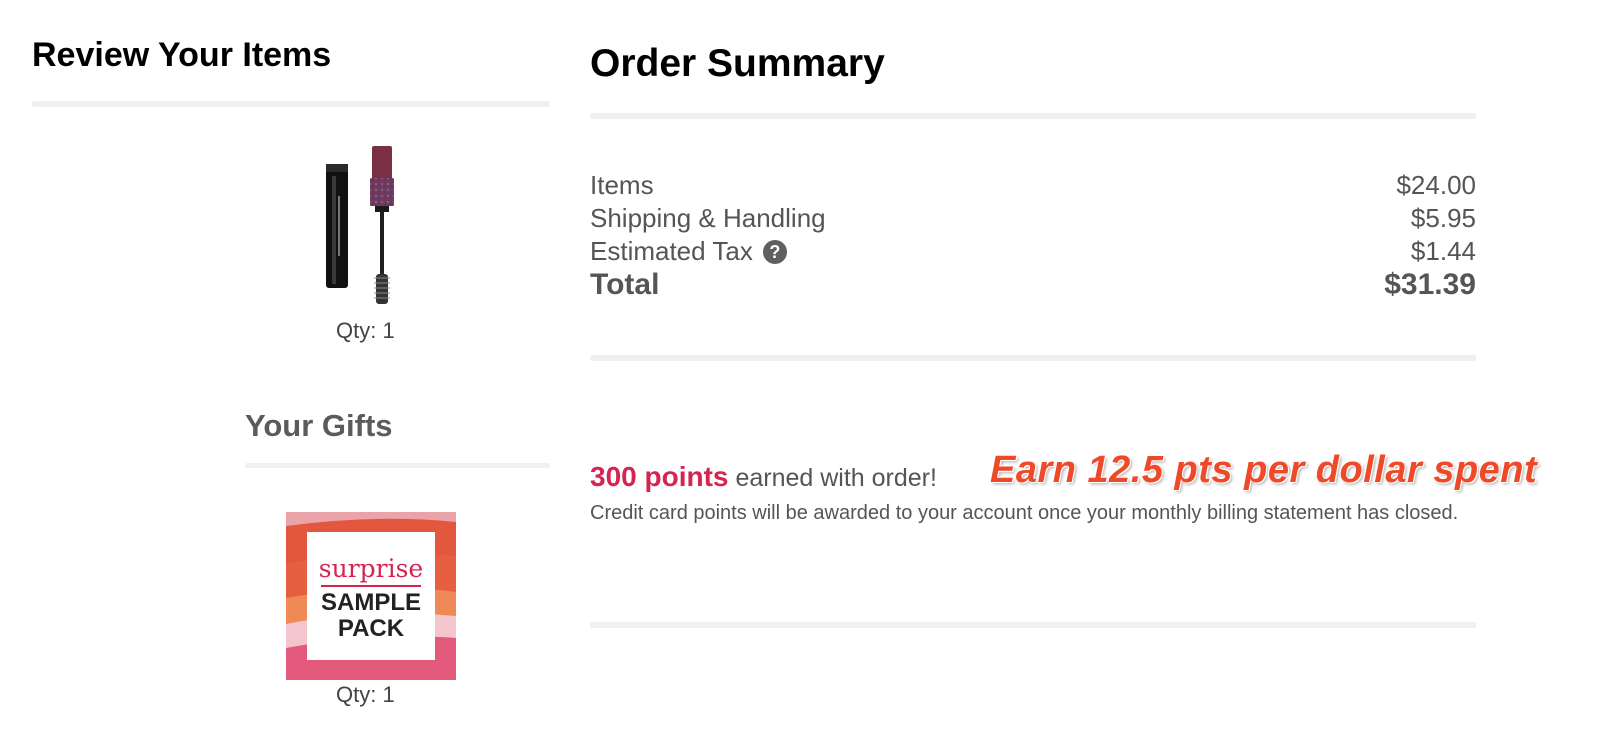 The width and height of the screenshot is (1620, 746). Describe the element at coordinates (1430, 284) in the screenshot. I see `summary-value: $31.39` at that location.